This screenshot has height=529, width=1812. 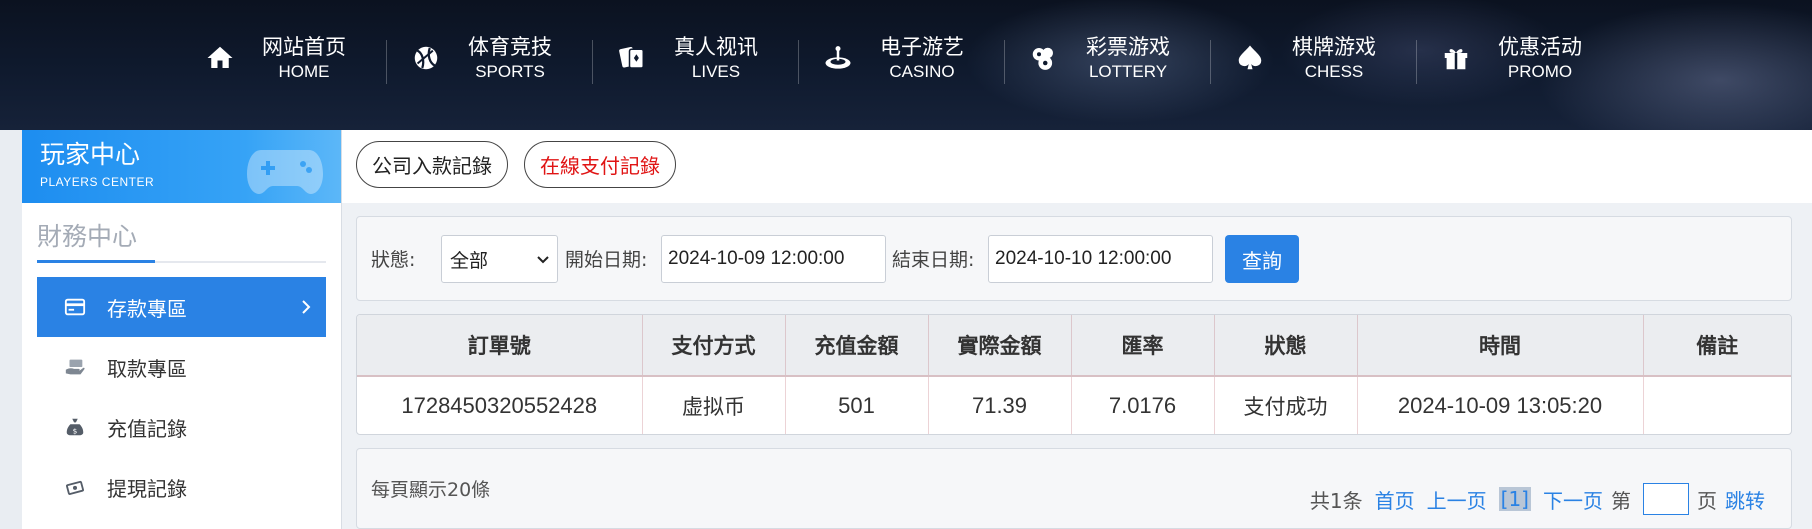 What do you see at coordinates (1456, 58) in the screenshot?
I see `gift-icon` at bounding box center [1456, 58].